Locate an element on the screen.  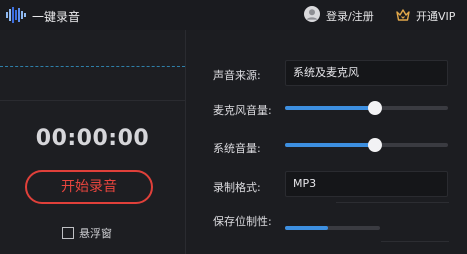
recording-timer: 00:00:00 is located at coordinates (92, 138).